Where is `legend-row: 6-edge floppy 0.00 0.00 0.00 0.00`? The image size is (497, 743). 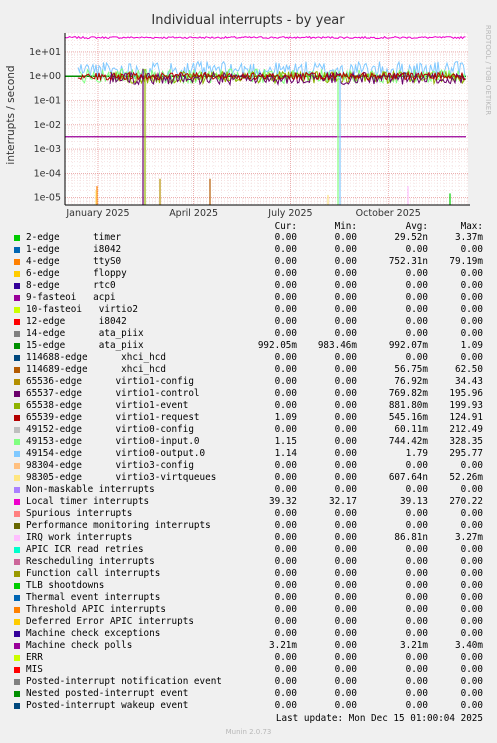 legend-row: 6-edge floppy 0.00 0.00 0.00 0.00 is located at coordinates (248, 274).